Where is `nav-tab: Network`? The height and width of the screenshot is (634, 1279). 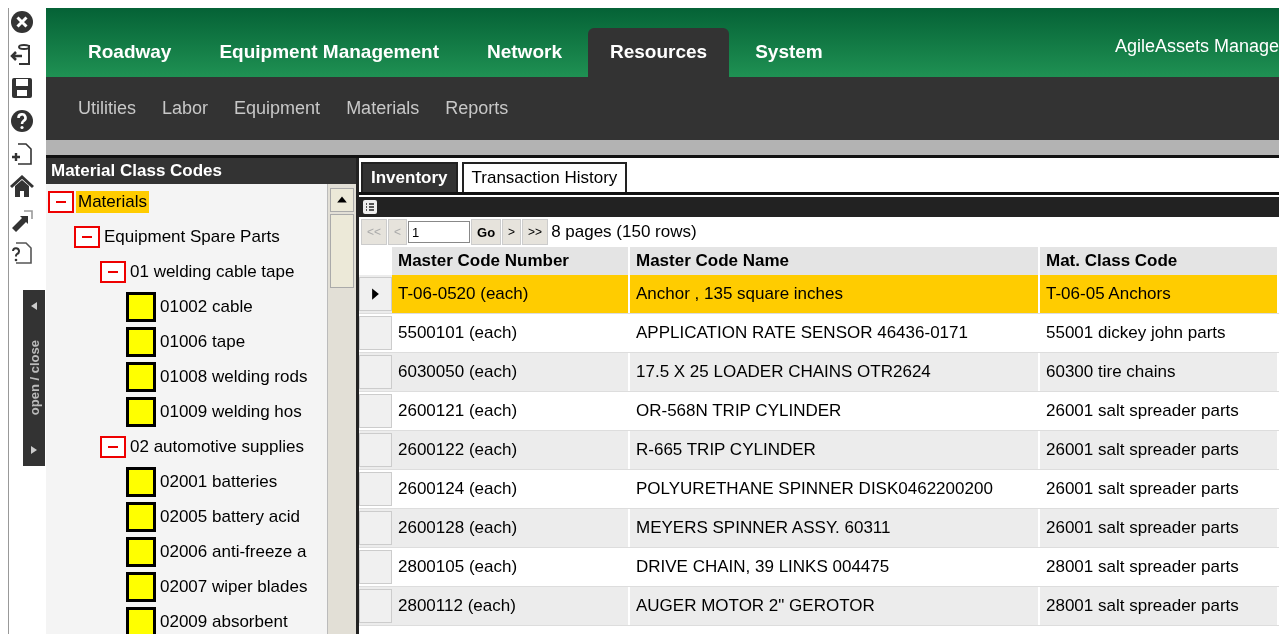
nav-tab: Network is located at coordinates (524, 52).